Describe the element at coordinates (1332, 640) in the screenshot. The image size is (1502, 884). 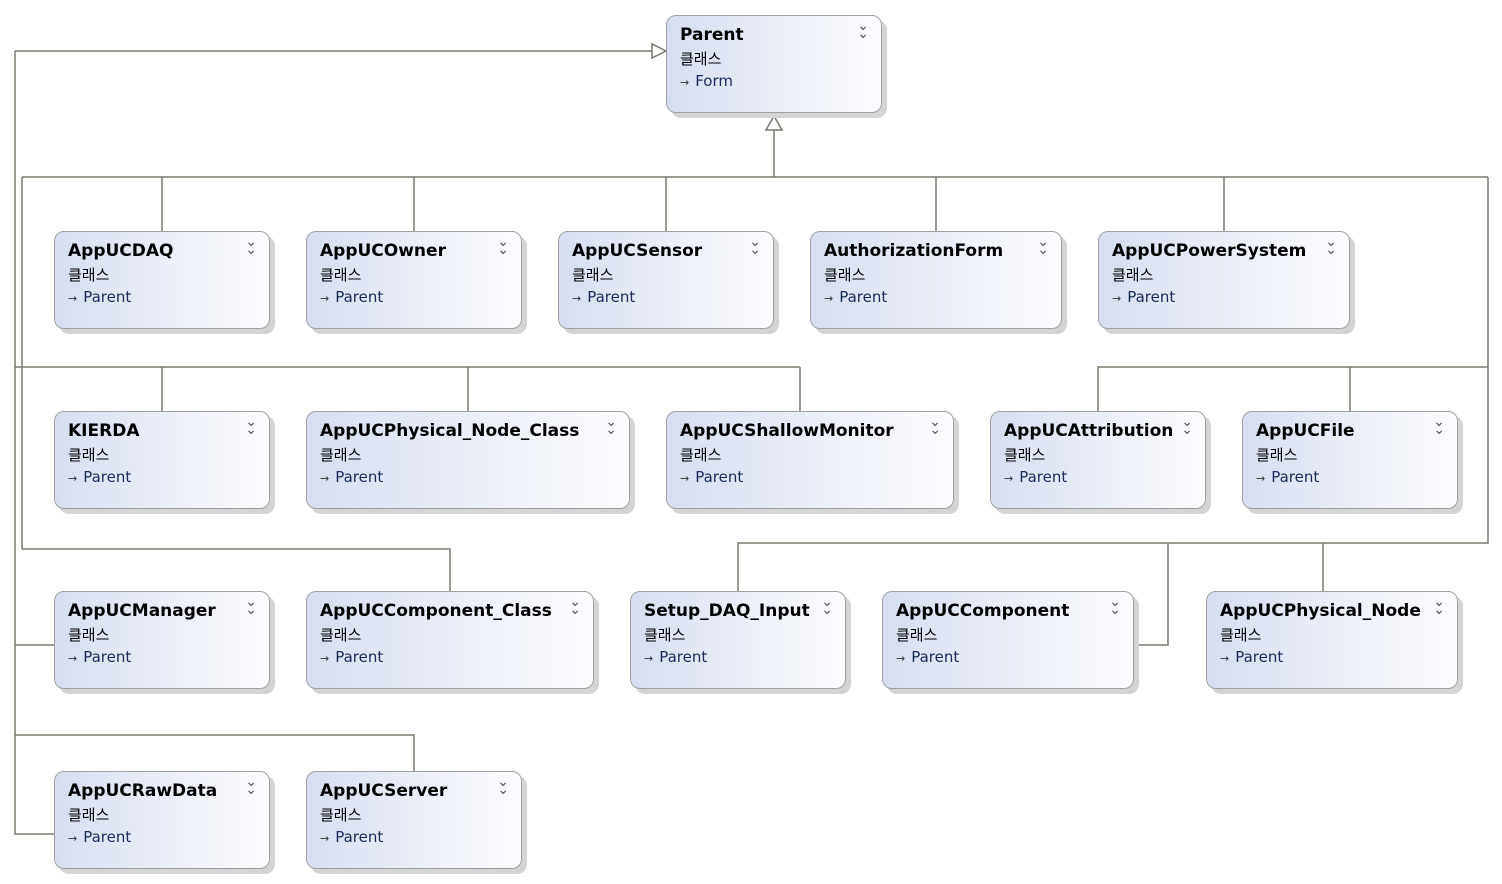
I see `class-shape: AppUCPhysical_Node 클래스 → Parent ⌄ ⌄` at that location.